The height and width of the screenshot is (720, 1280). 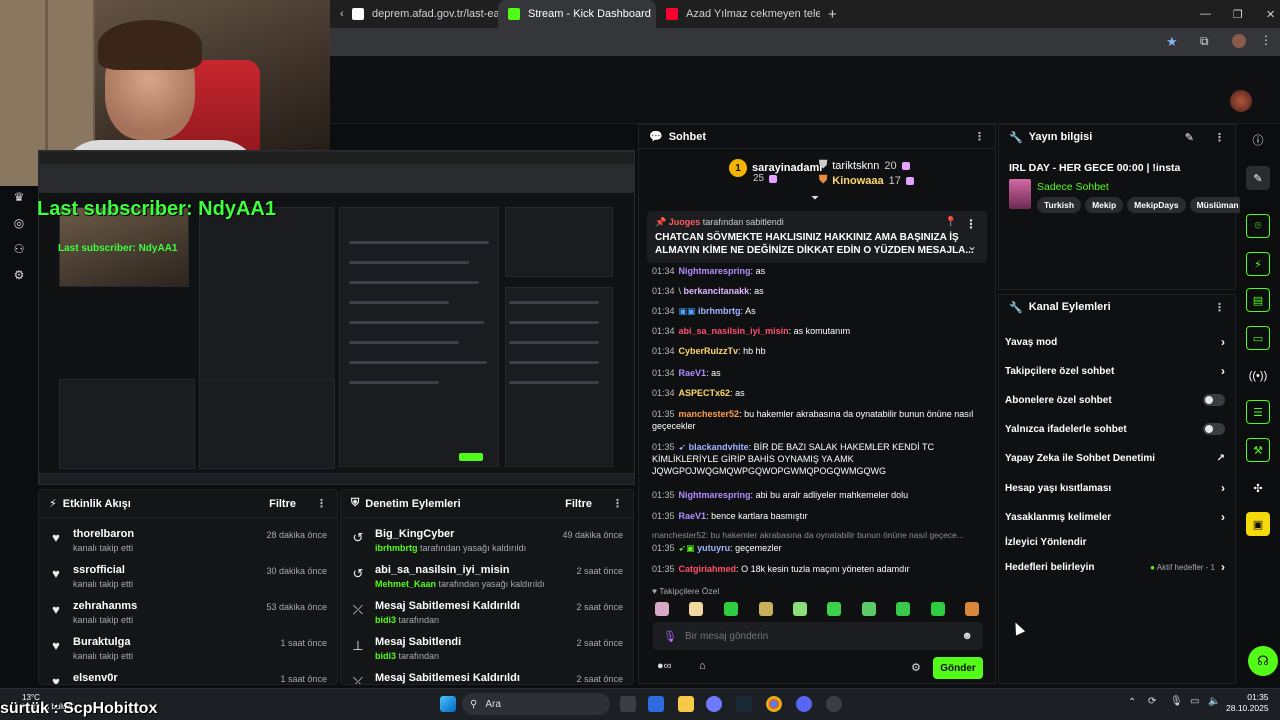 I want to click on follower-name: thorelbaron, so click(x=164, y=534).